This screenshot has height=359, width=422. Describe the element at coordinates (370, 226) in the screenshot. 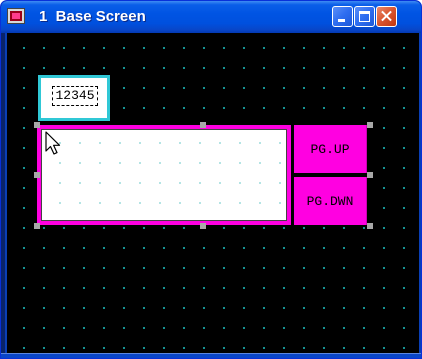

I see `selection-handle-bottom-right` at that location.